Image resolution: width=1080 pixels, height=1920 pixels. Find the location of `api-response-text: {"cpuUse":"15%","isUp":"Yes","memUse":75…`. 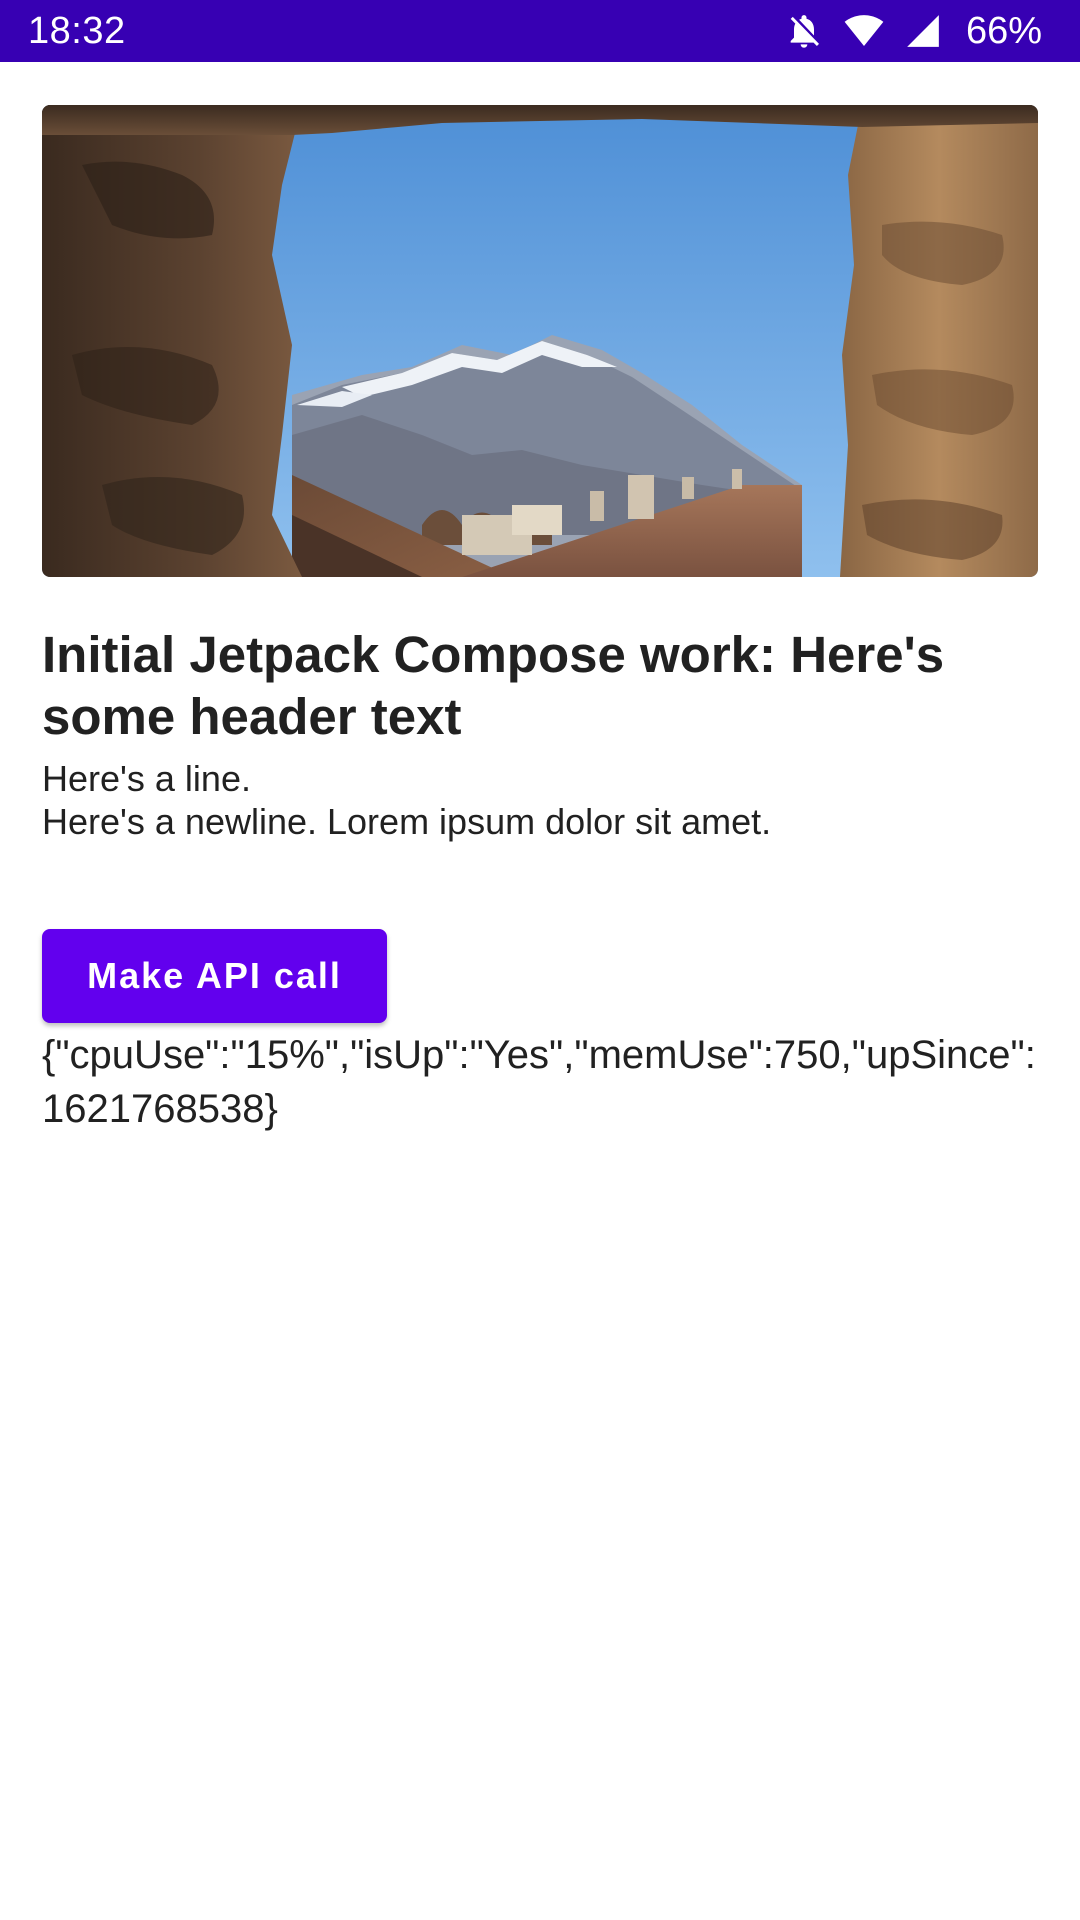

api-response-text: {"cpuUse":"15%","isUp":"Yes","memUse":75… is located at coordinates (539, 1082).